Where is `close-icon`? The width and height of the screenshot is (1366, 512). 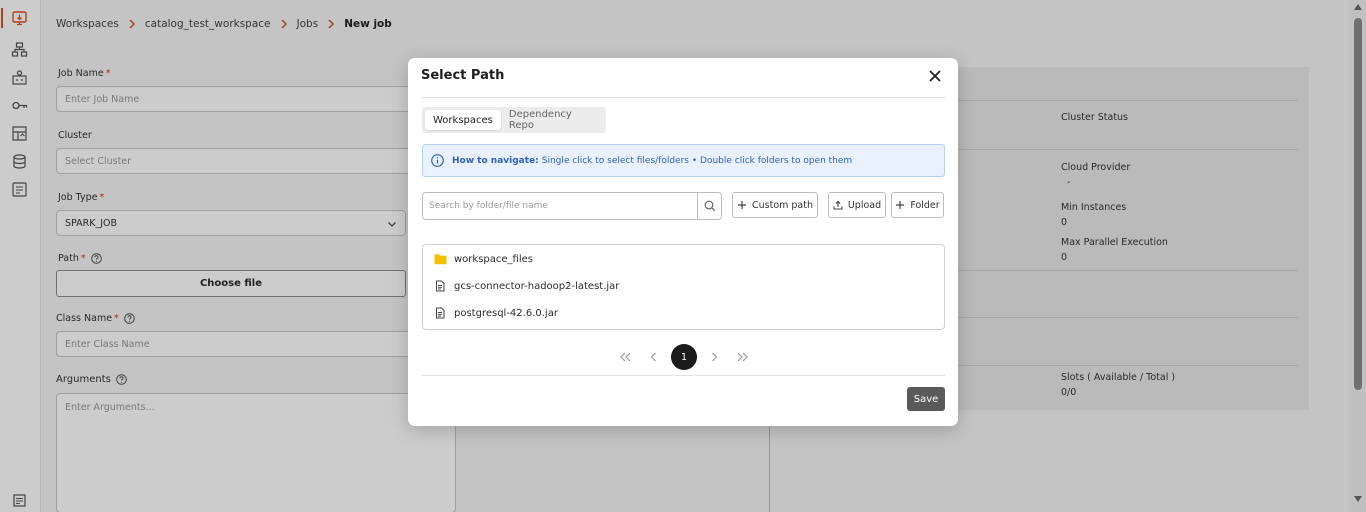
close-icon is located at coordinates (935, 76).